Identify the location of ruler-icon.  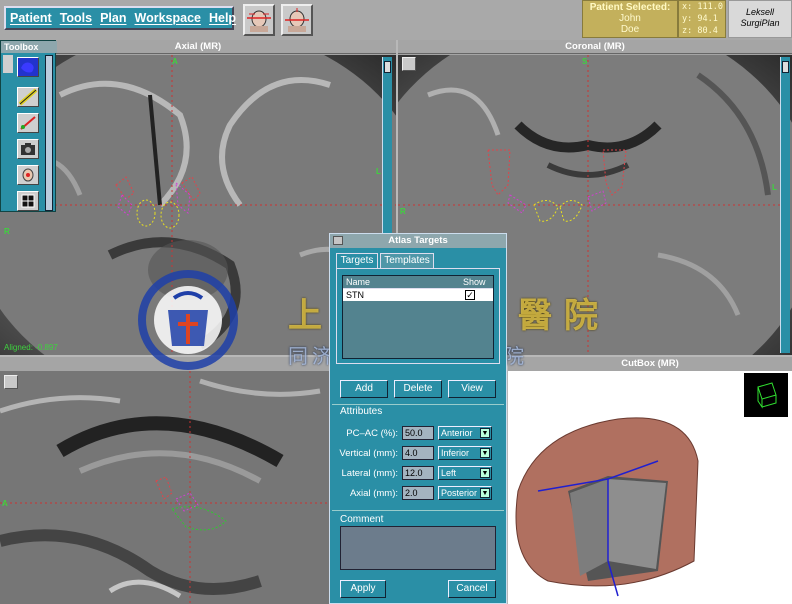
(28, 97).